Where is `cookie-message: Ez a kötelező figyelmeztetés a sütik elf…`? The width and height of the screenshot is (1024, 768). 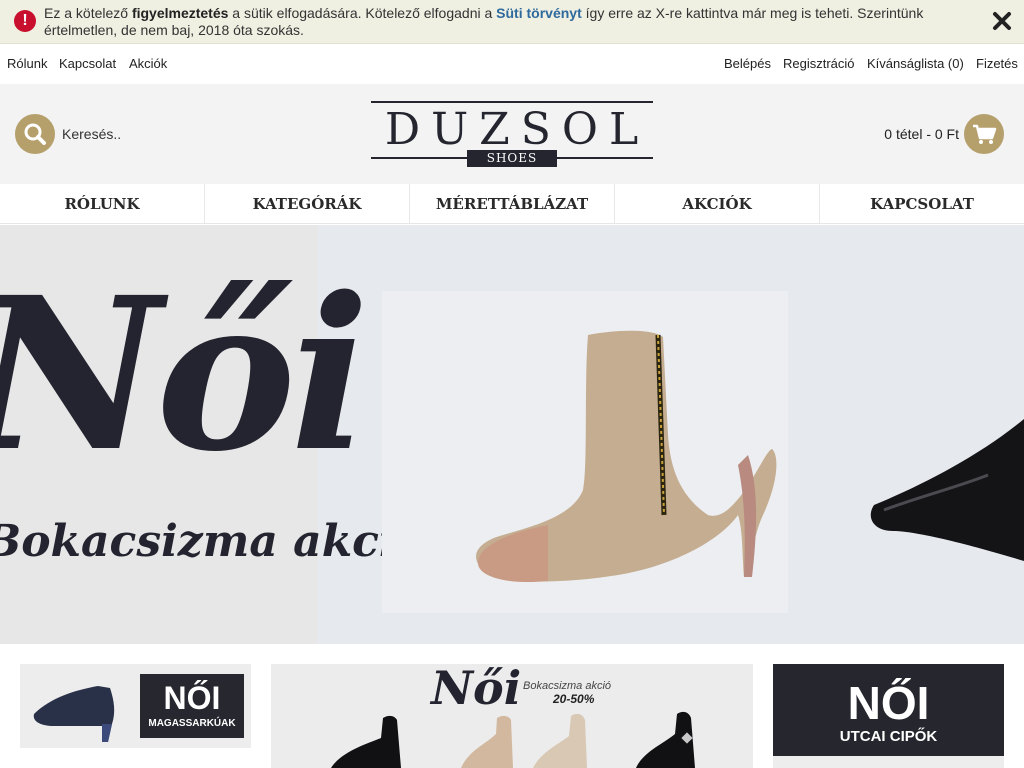 cookie-message: Ez a kötelező figyelmeztetés a sütik elf… is located at coordinates (494, 22).